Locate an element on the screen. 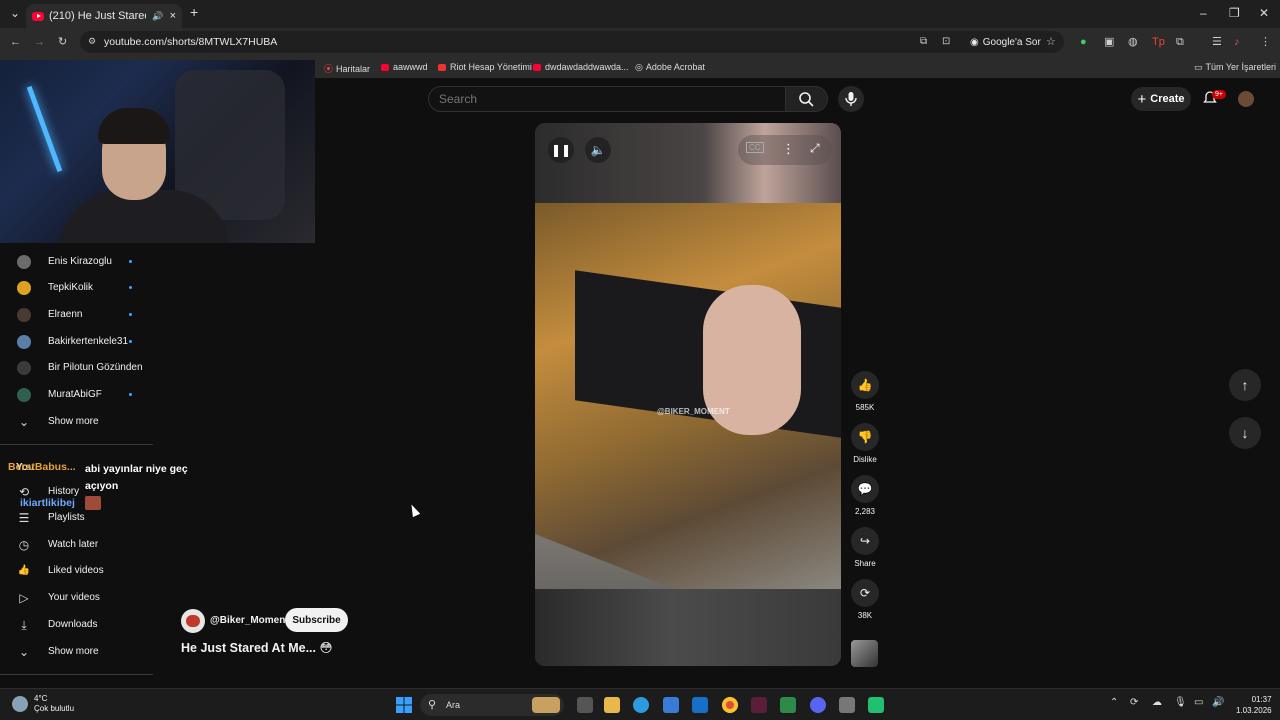 This screenshot has height=720, width=1280. url-text: youtube.com/shorts/8MTWLX7HUBA is located at coordinates (190, 42).